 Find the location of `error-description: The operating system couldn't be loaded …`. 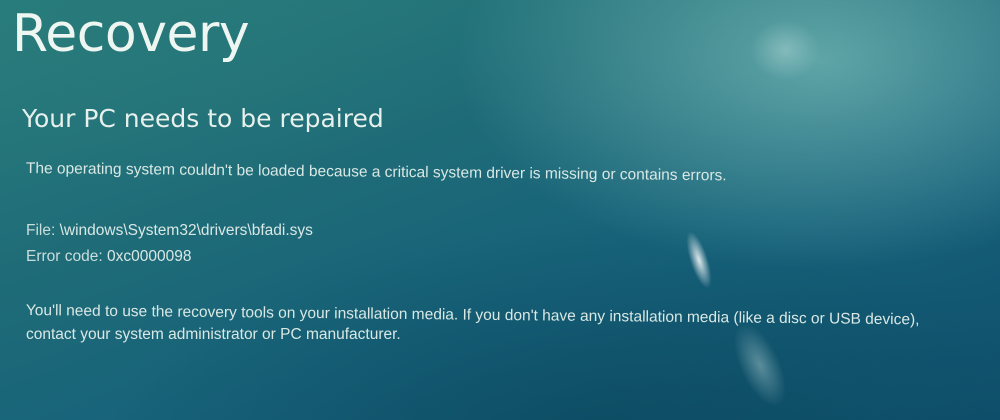

error-description: The operating system couldn't be loaded … is located at coordinates (376, 172).